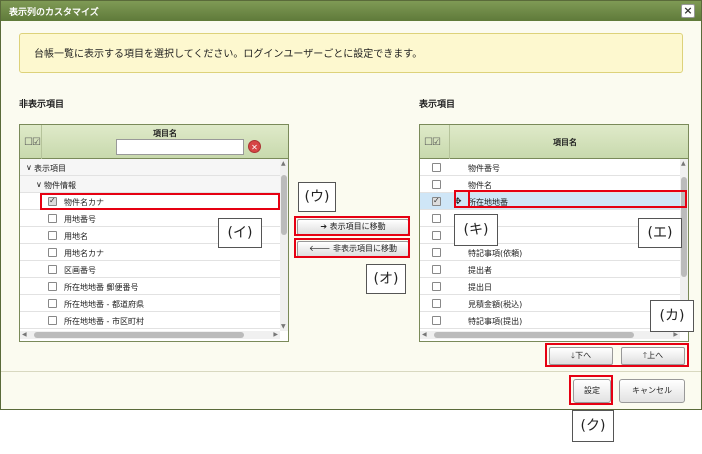 This screenshot has height=454, width=702. I want to click on item-label: 特記事項(提出), so click(495, 321).